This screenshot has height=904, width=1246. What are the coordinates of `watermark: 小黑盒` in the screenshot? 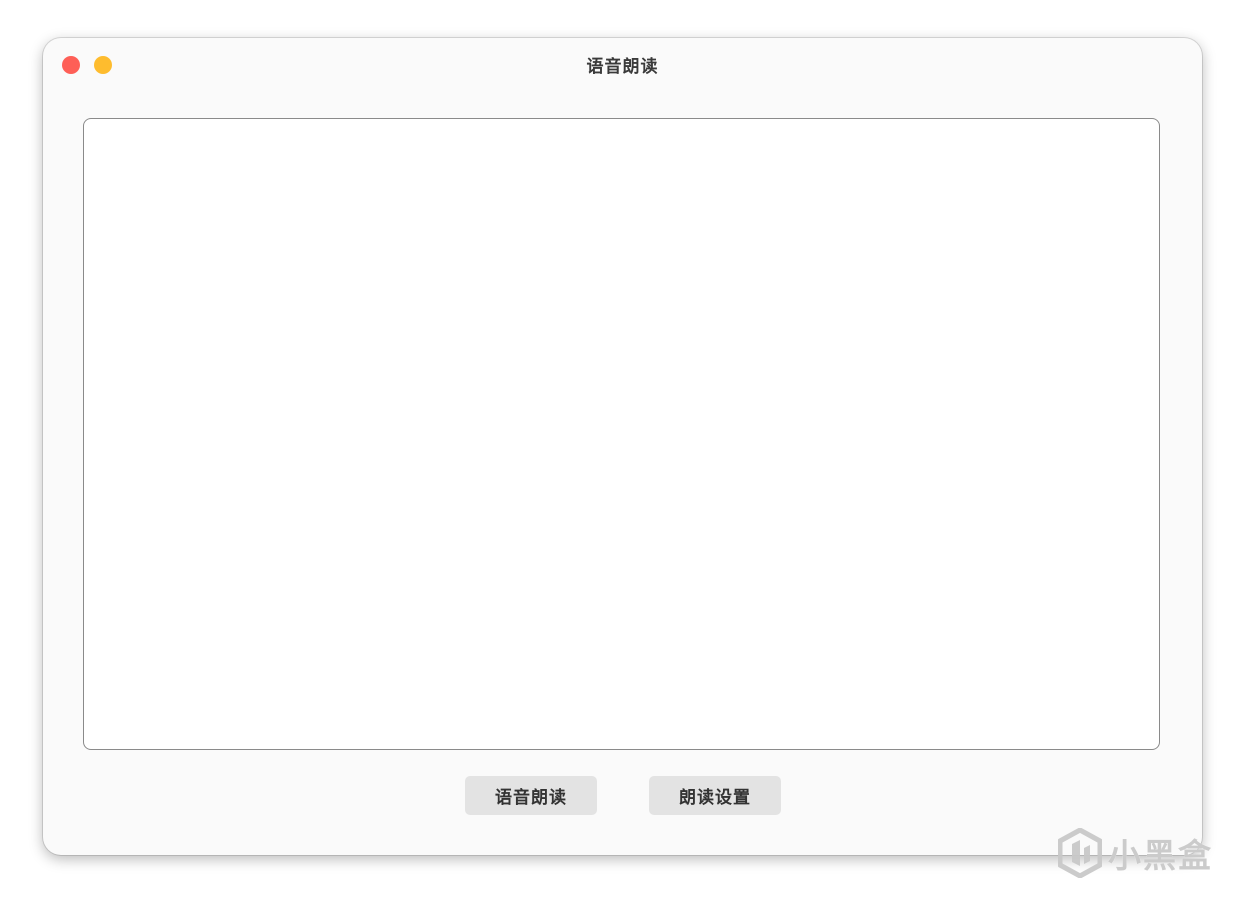 It's located at (1135, 853).